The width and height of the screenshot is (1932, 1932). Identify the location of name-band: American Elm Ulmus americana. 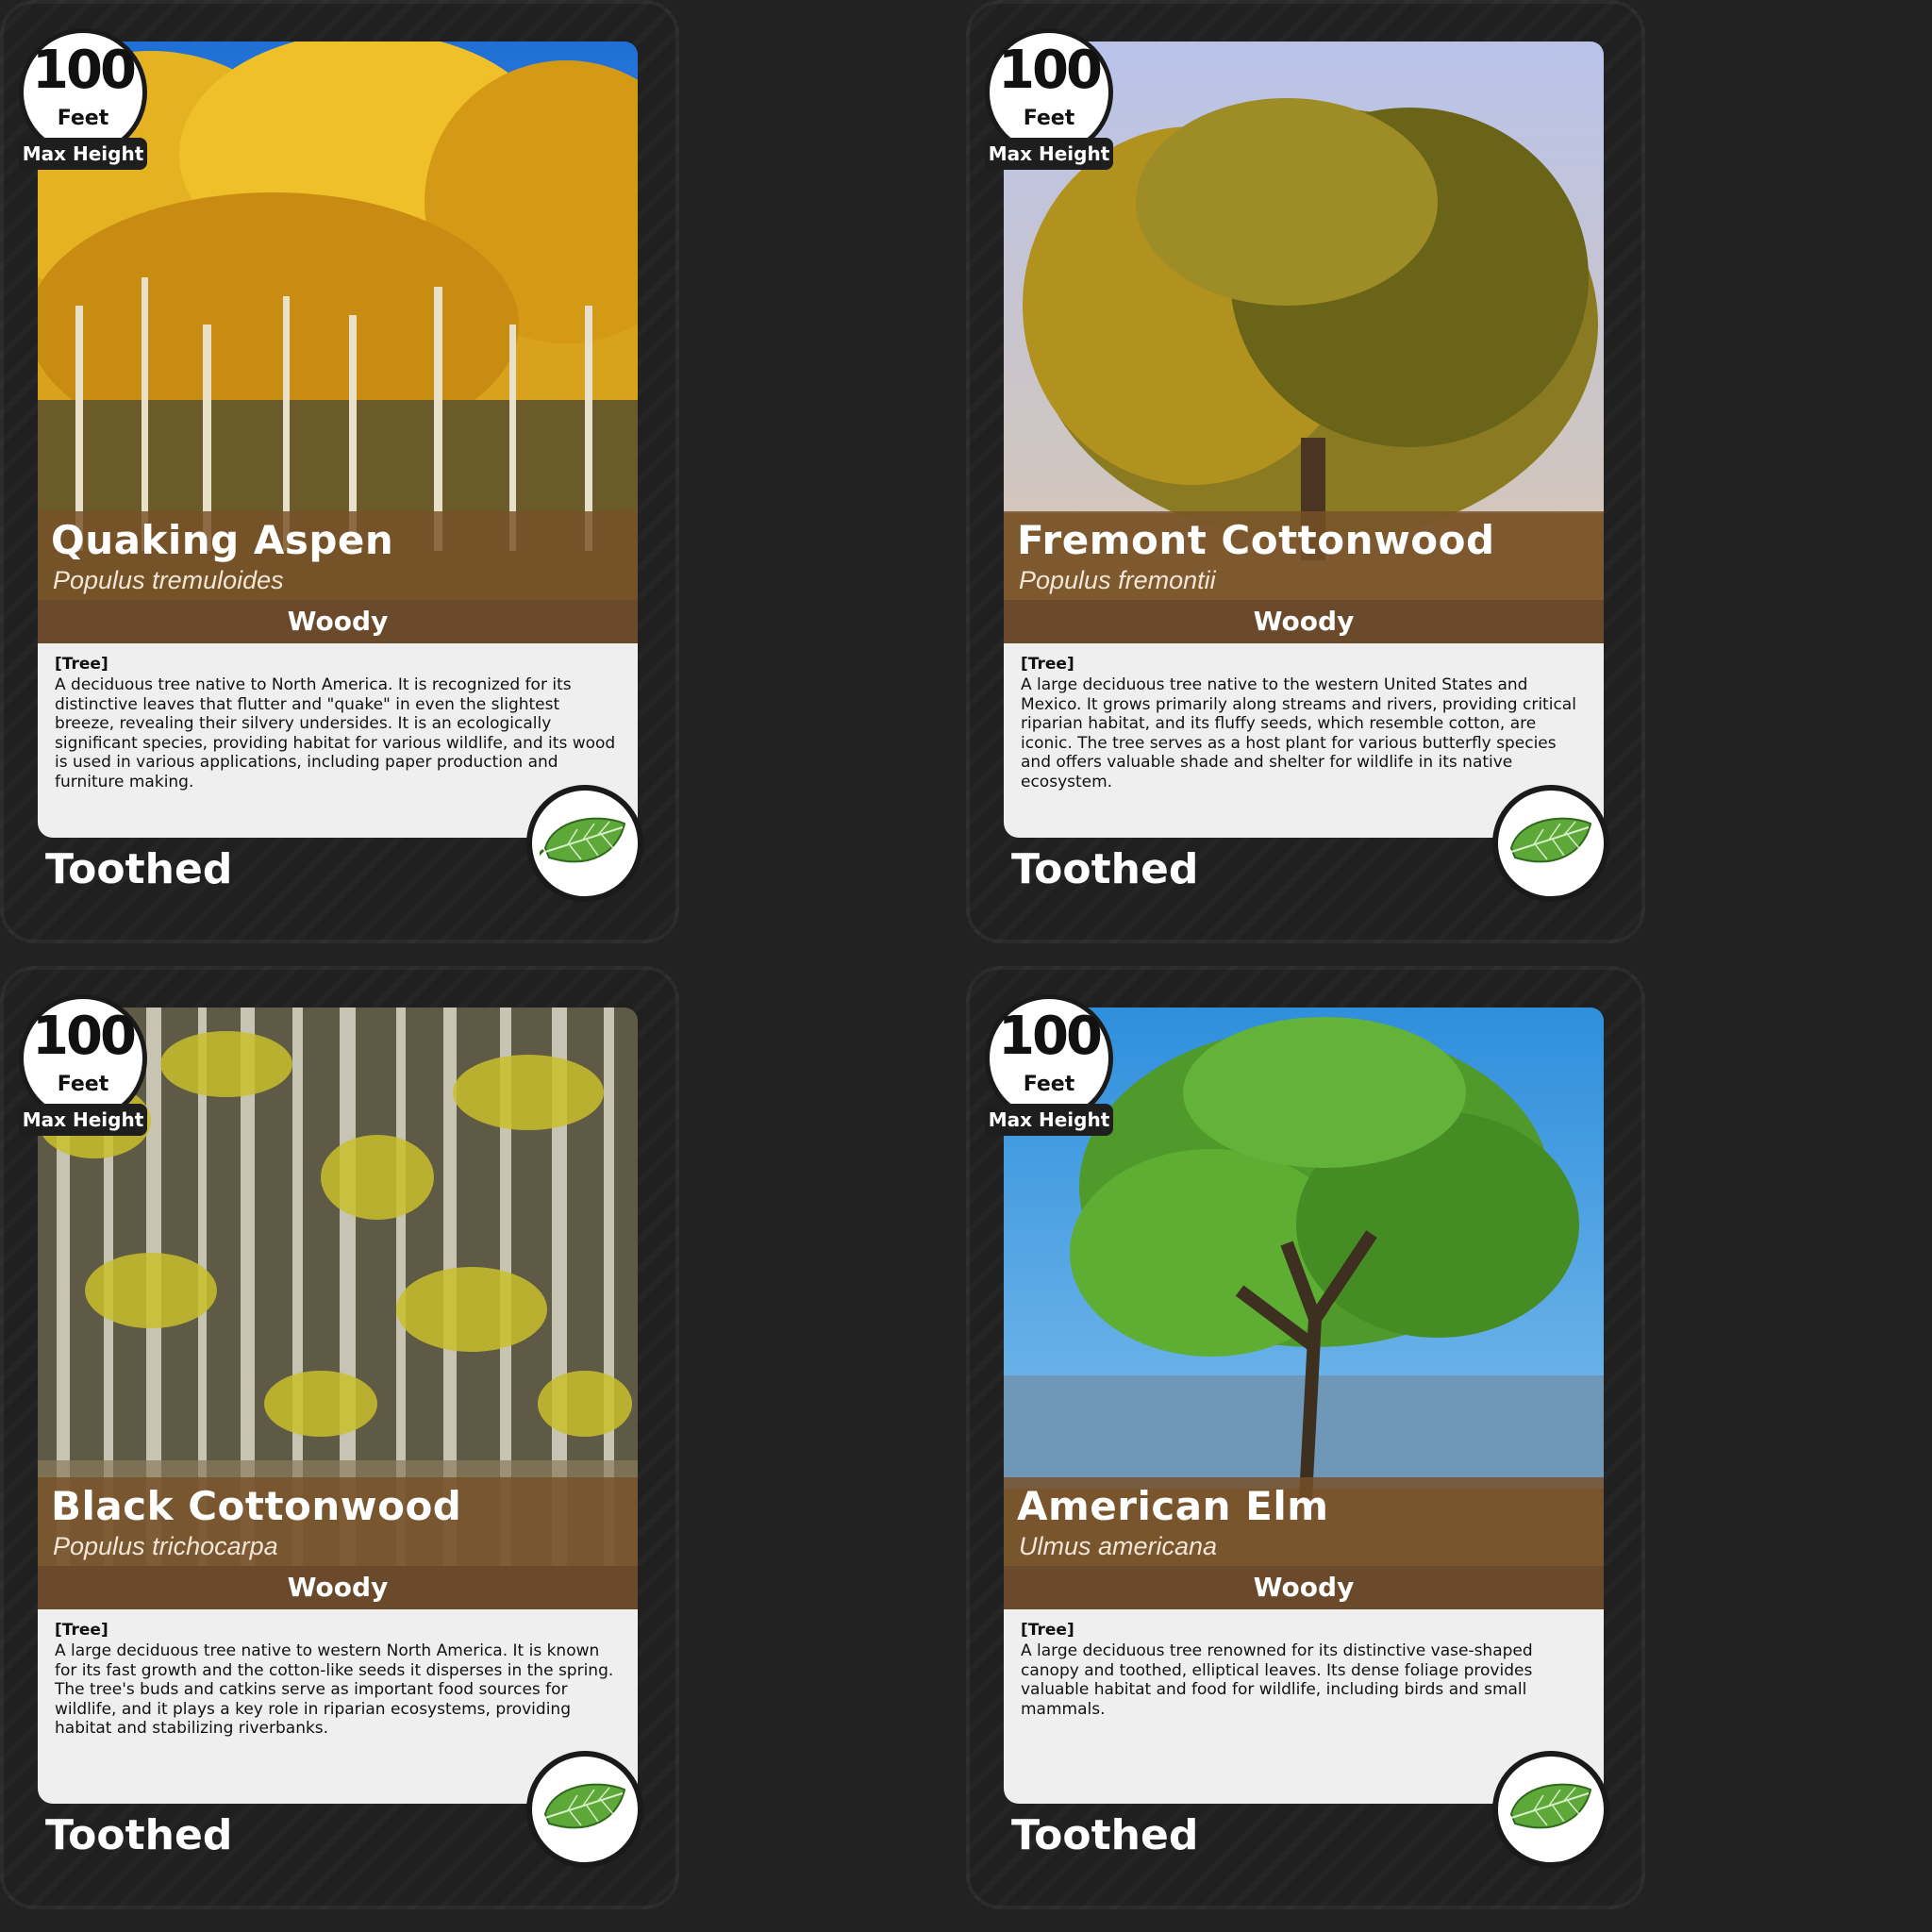
(1304, 1522).